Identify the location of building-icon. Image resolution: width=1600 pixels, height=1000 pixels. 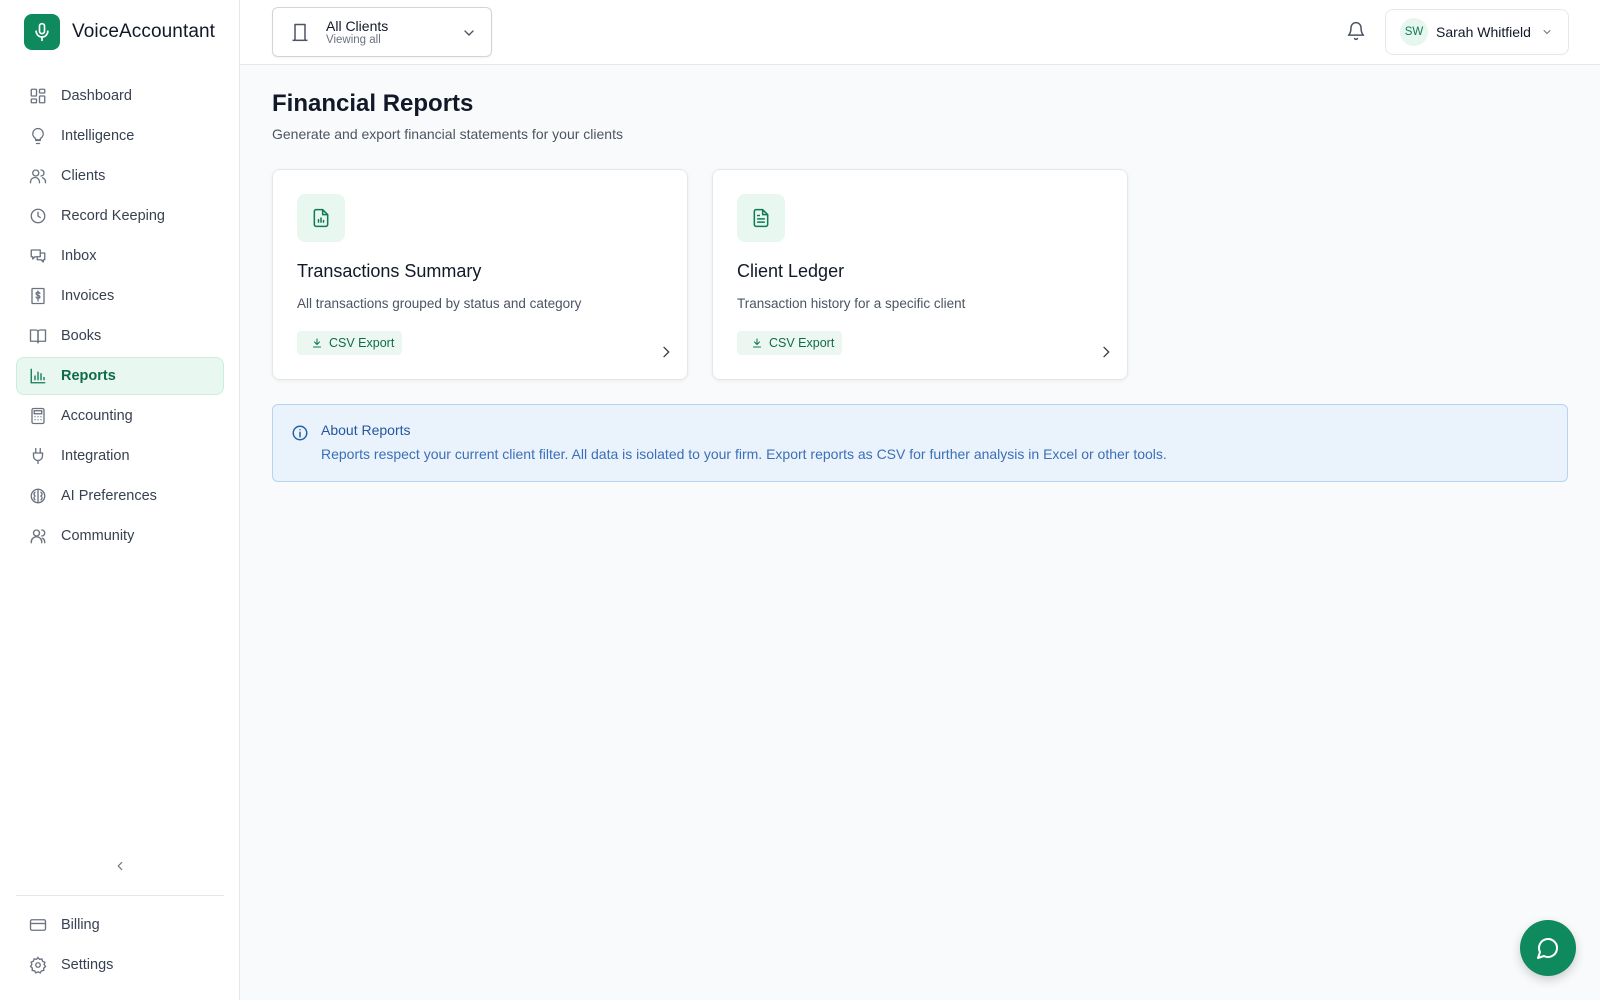
(300, 32).